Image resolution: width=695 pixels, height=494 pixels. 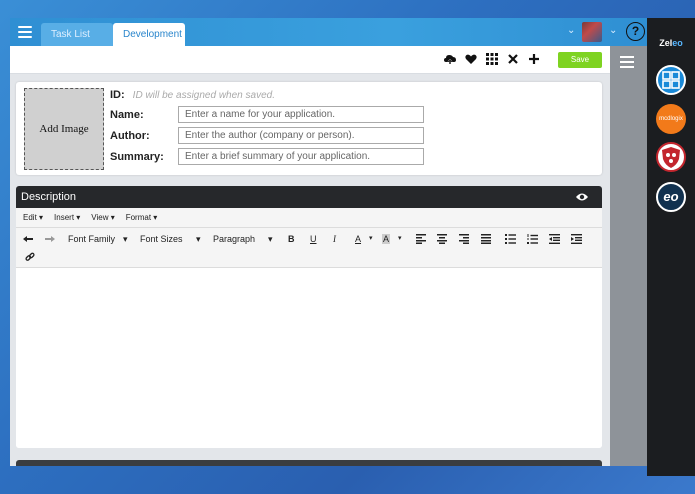 I want to click on summary-row: Summary:, so click(x=267, y=156).